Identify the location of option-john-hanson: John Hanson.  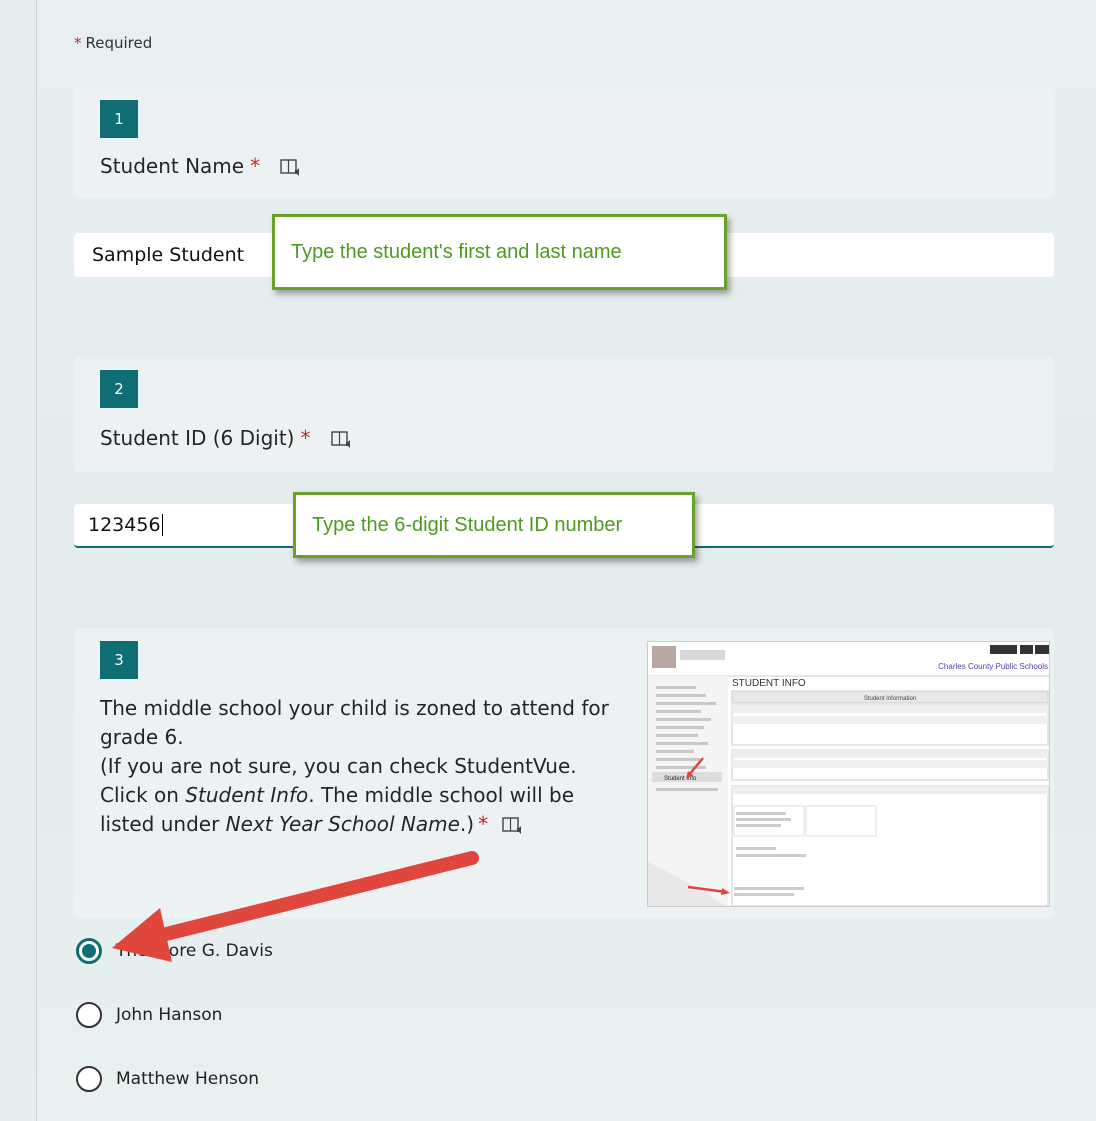
(149, 1015).